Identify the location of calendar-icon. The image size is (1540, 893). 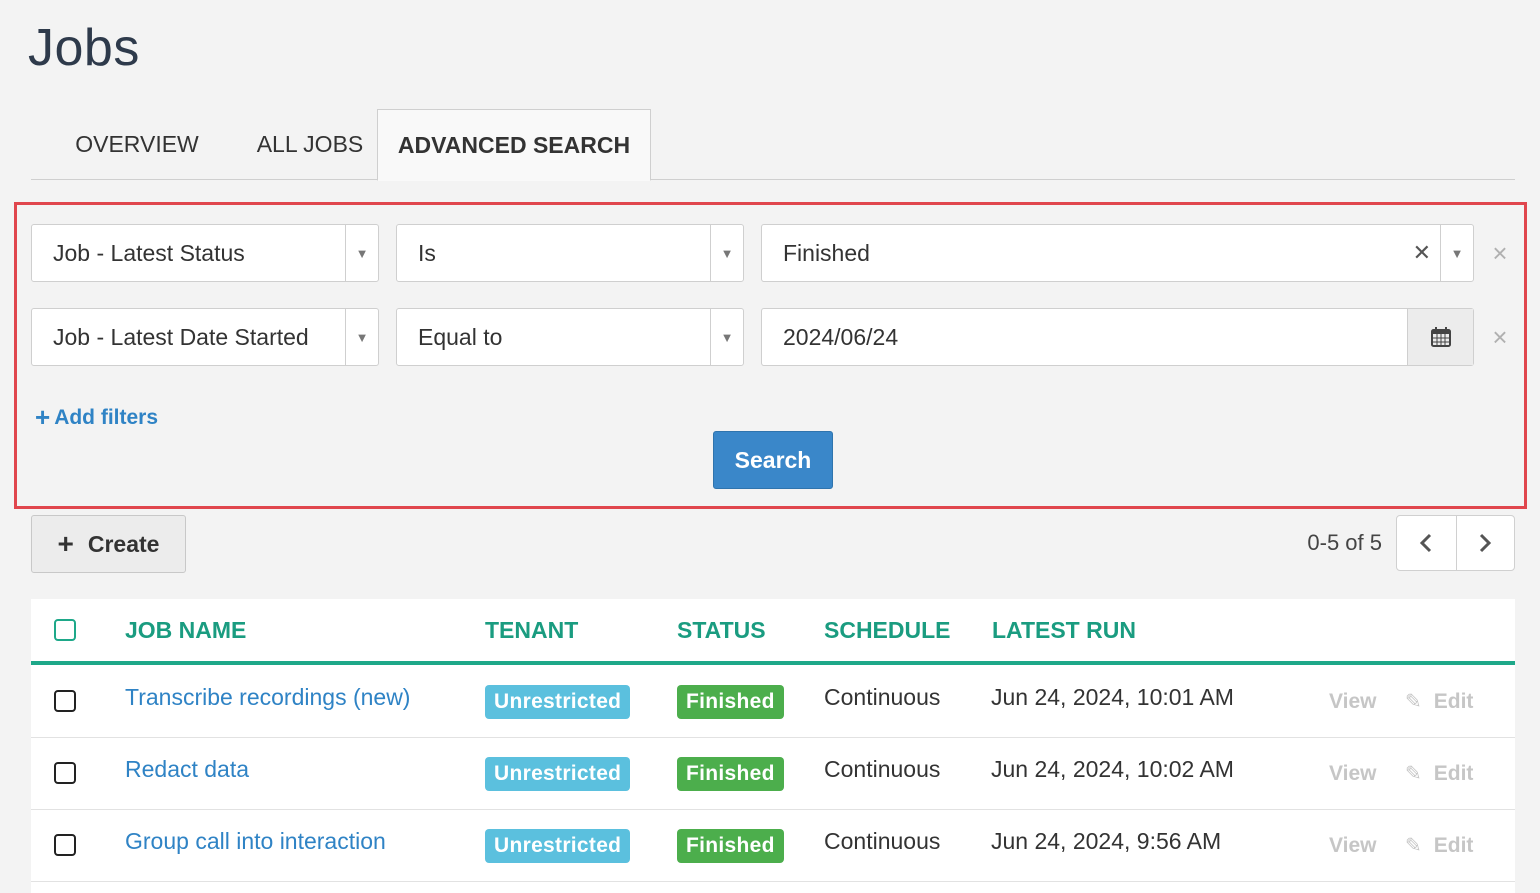
(1440, 337).